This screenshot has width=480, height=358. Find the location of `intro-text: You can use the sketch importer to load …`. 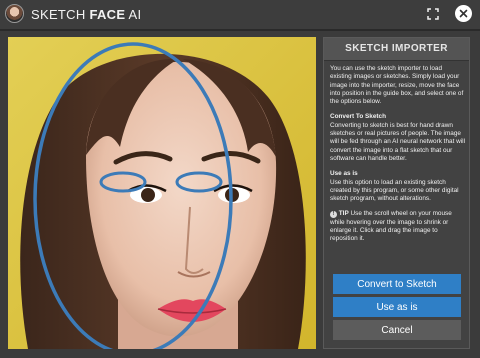

intro-text: You can use the sketch importer to load … is located at coordinates (397, 85).